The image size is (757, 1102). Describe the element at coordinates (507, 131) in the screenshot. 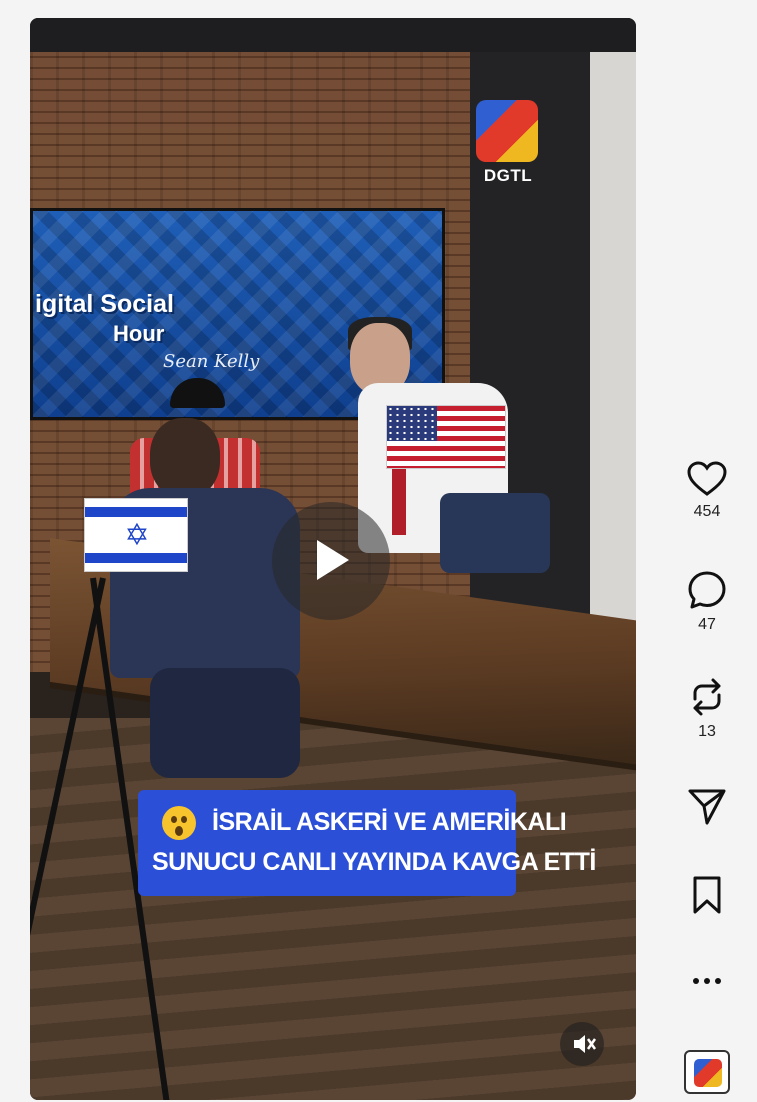

I see `dgtl-logo-icon` at that location.